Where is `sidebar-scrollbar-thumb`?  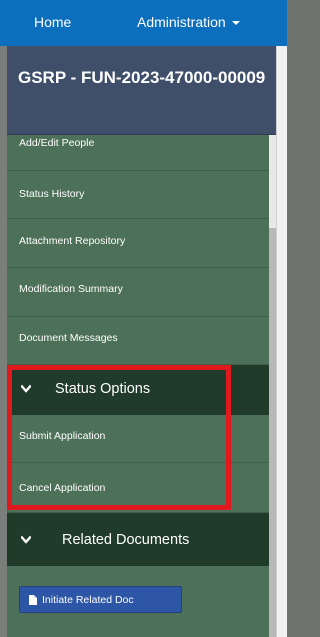 sidebar-scrollbar-thumb is located at coordinates (272, 432).